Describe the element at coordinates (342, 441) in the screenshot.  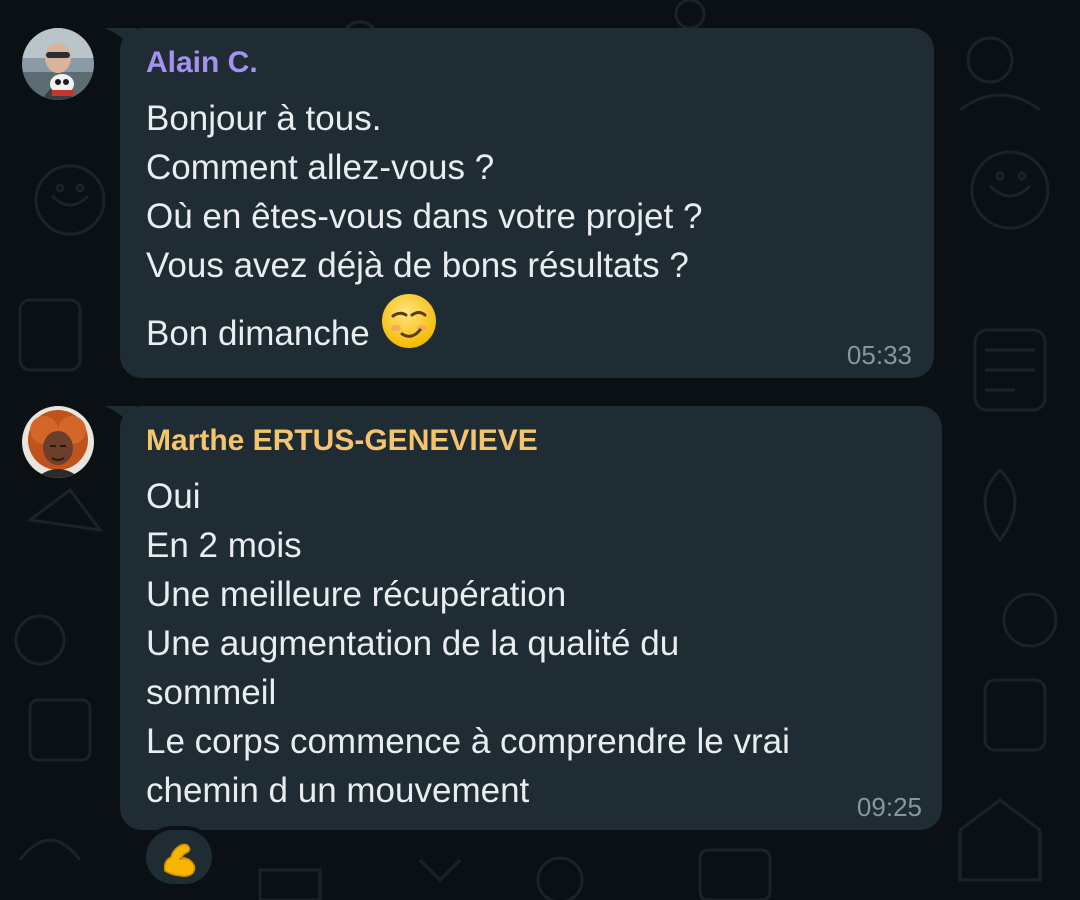
I see `sender-name: Marthe ERTUS-GENEVIEVE` at that location.